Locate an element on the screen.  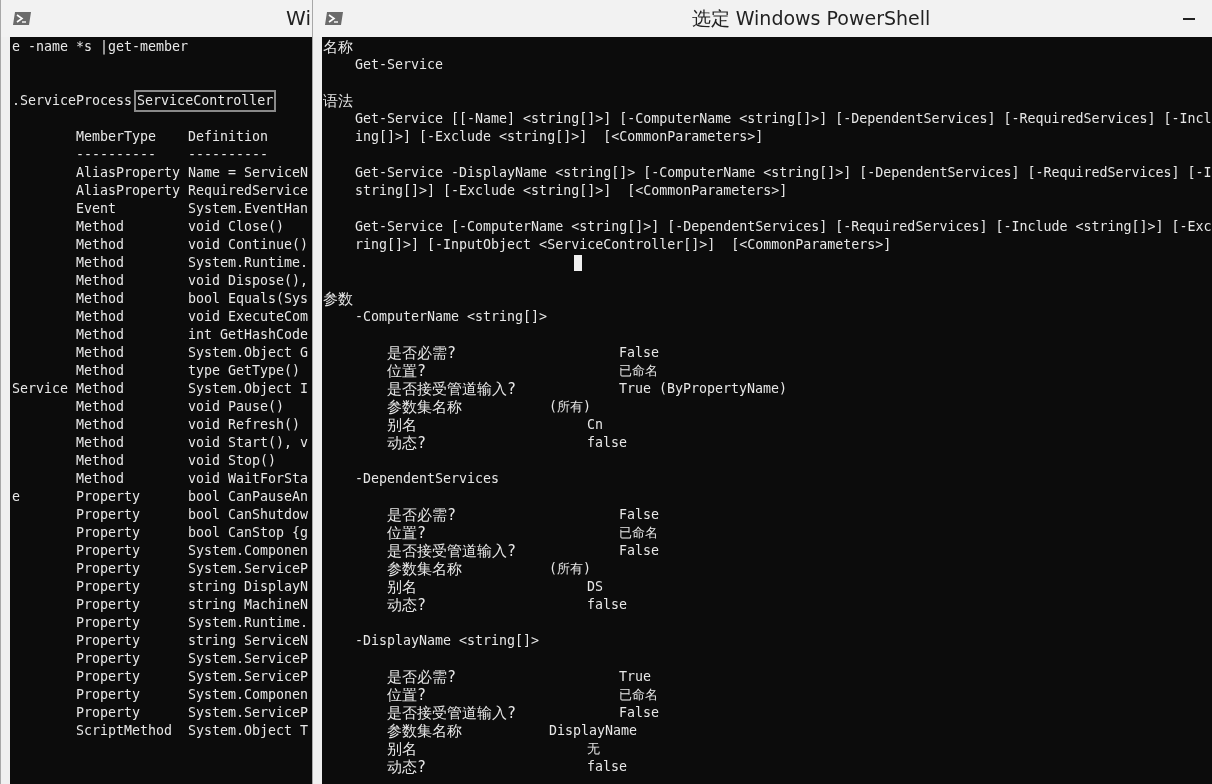
window-title: 选定 Windows PowerShell is located at coordinates (811, 18).